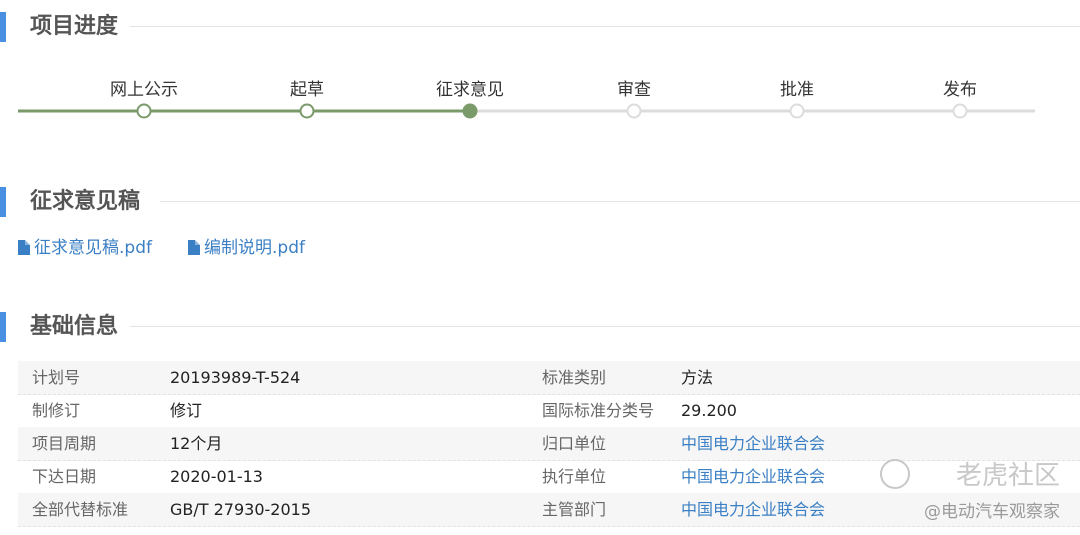 The image size is (1080, 535). Describe the element at coordinates (85, 201) in the screenshot. I see `section-title: 征求意见稿` at that location.